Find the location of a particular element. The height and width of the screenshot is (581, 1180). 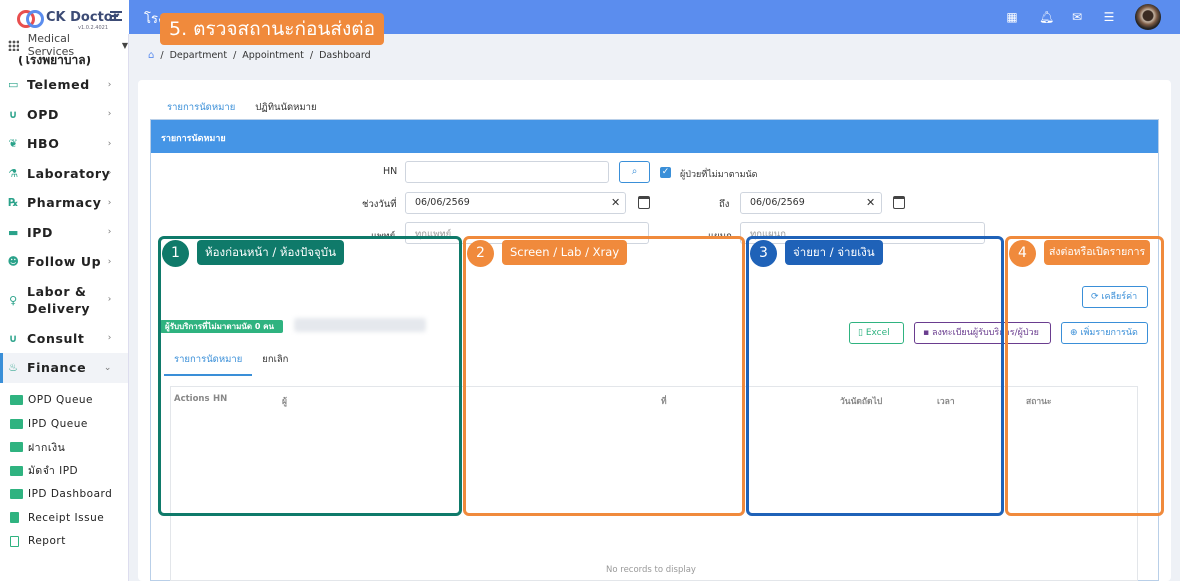

annotation-number-4: 4 is located at coordinates (1022, 253).